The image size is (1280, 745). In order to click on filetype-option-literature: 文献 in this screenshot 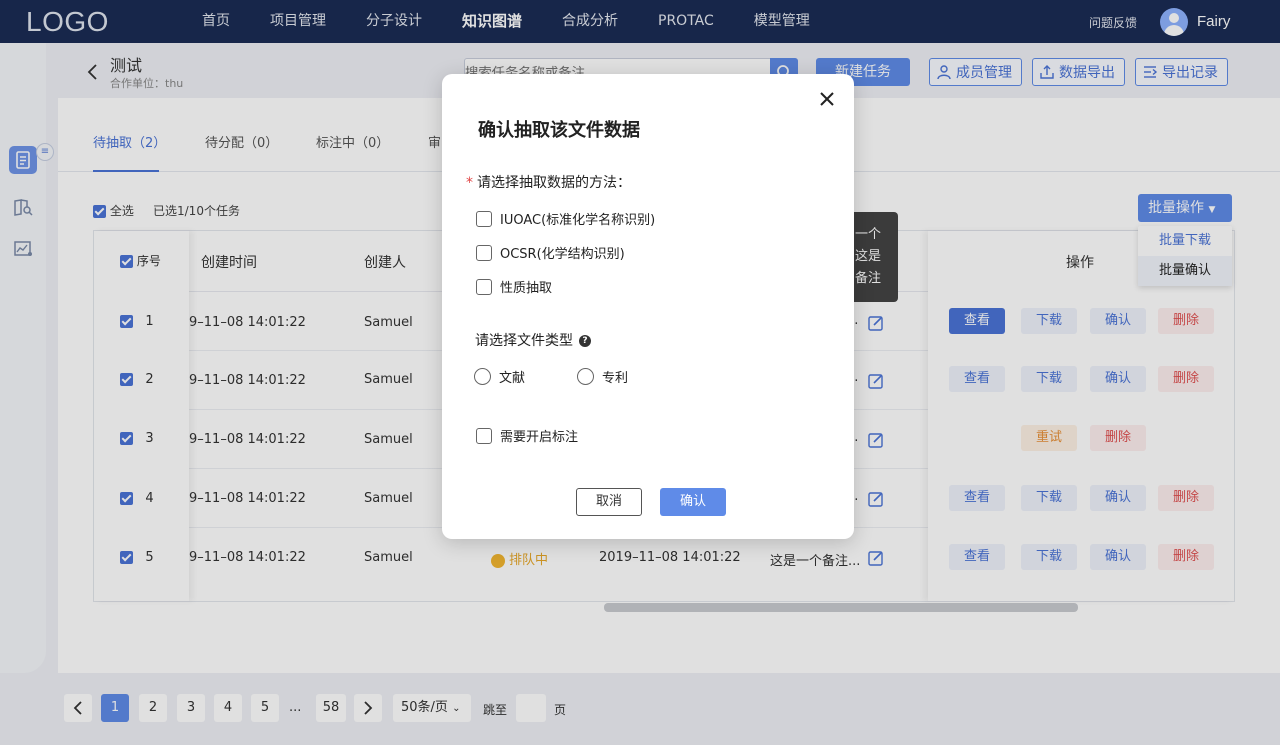, I will do `click(499, 376)`.